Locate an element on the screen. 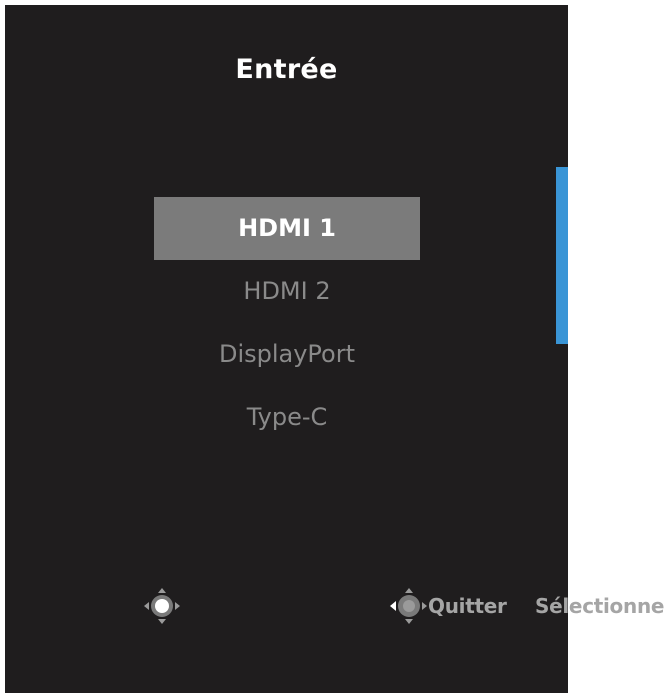  joystick-press-icon is located at coordinates (162, 606).